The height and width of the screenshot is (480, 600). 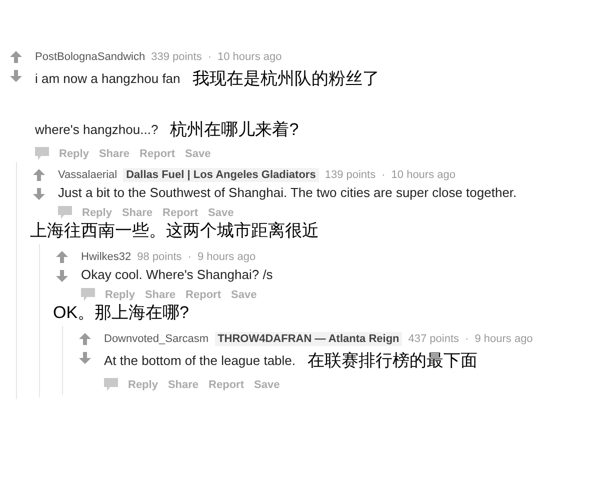 I want to click on comment-text: where's hangzhou...?, so click(x=96, y=129).